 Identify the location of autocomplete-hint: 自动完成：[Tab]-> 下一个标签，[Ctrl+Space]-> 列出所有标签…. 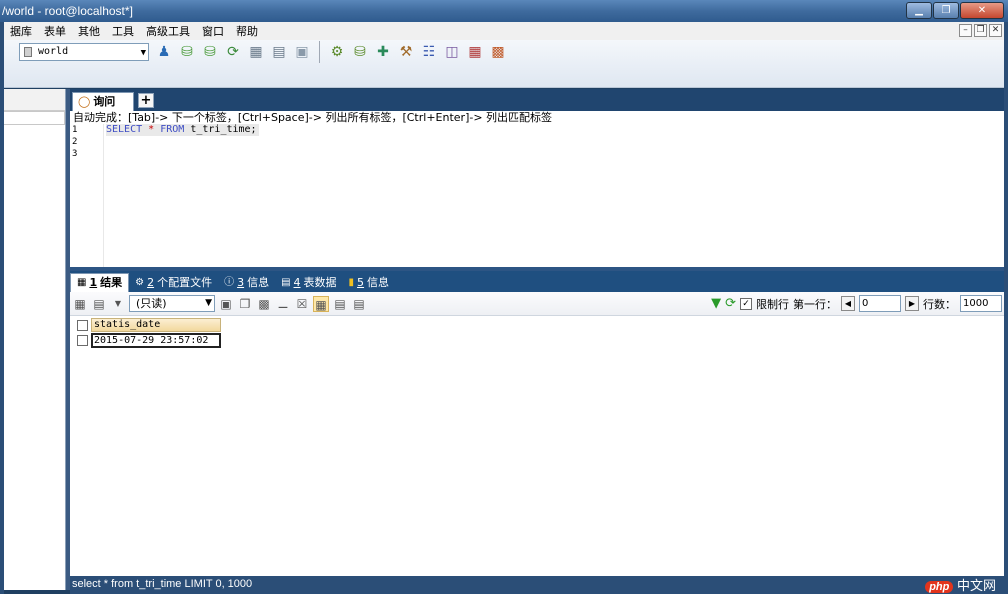
(537, 117).